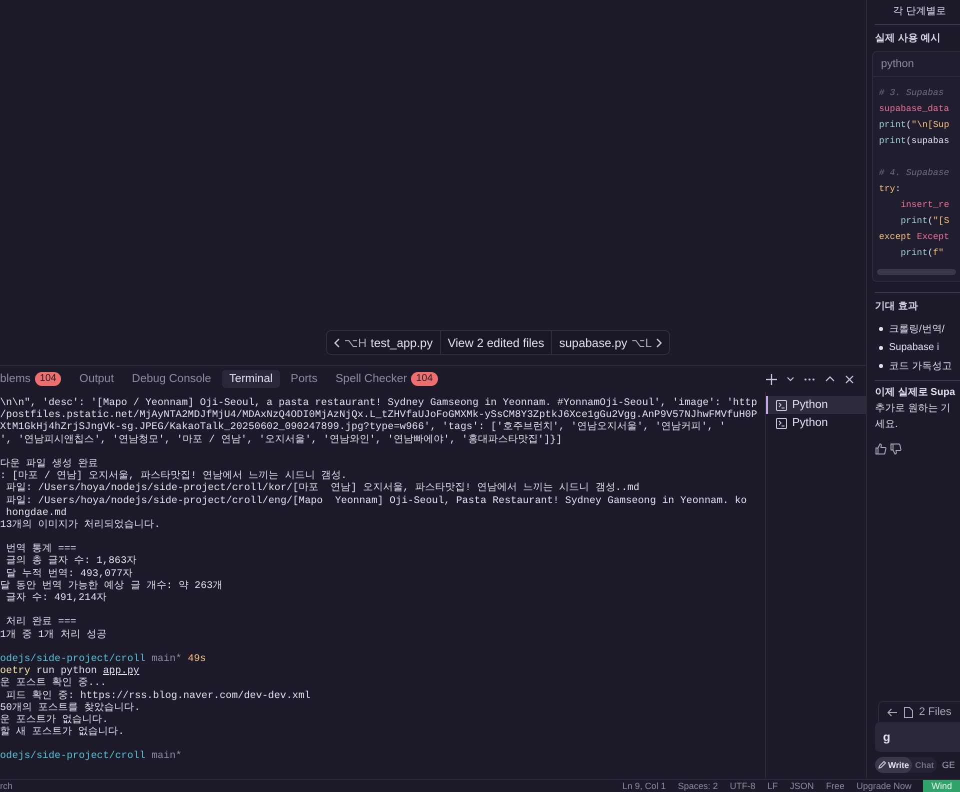  I want to click on code-line: # 3. Supabas, so click(911, 93).